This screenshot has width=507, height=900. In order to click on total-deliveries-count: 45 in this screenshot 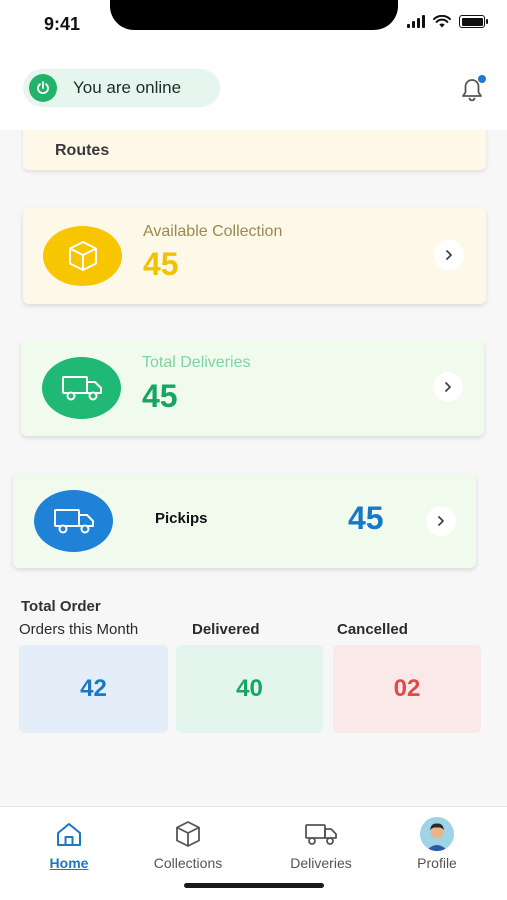, I will do `click(160, 396)`.